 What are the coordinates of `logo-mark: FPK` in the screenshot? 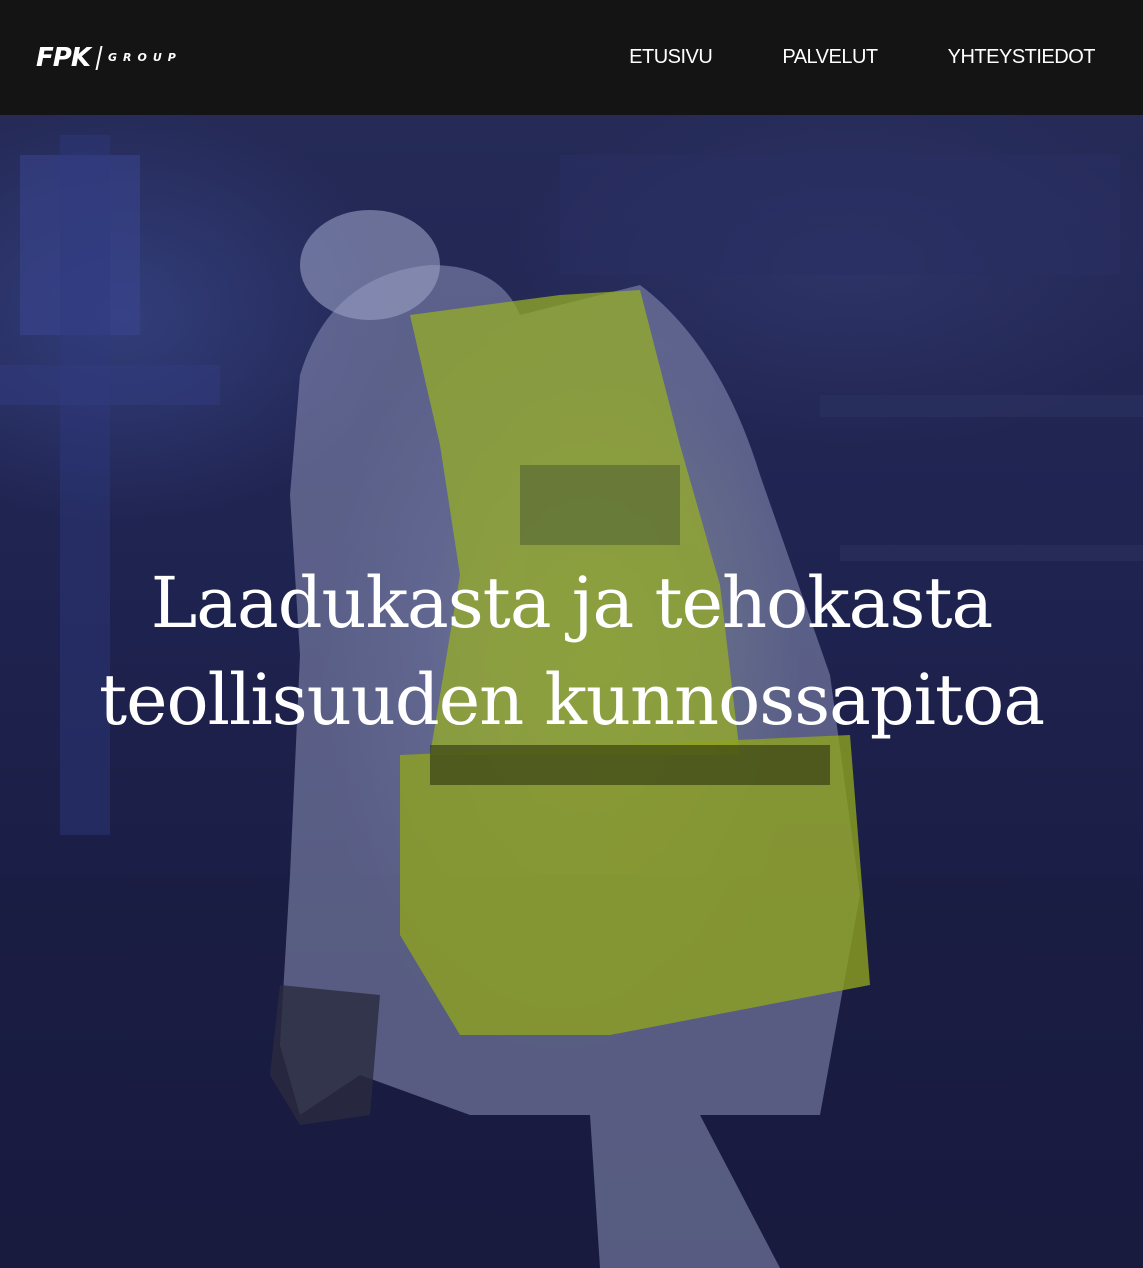 It's located at (63, 57).